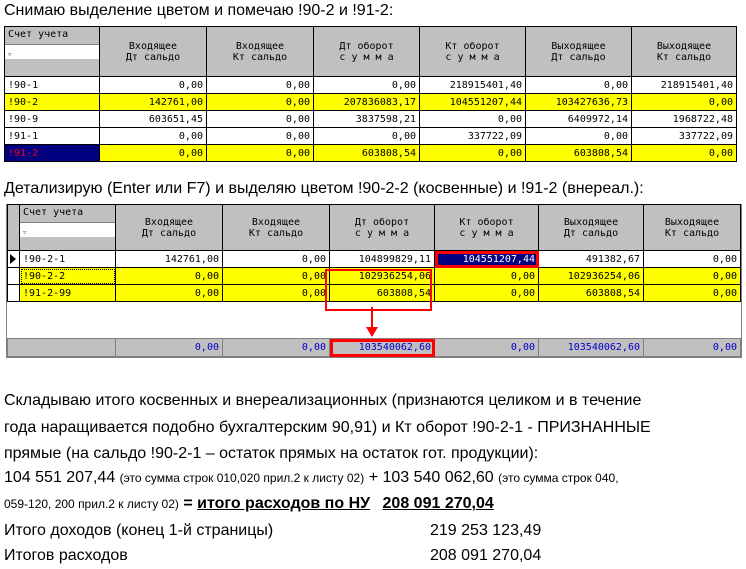  Describe the element at coordinates (578, 102) in the screenshot. I see `amount-cell: 103427636,73` at that location.